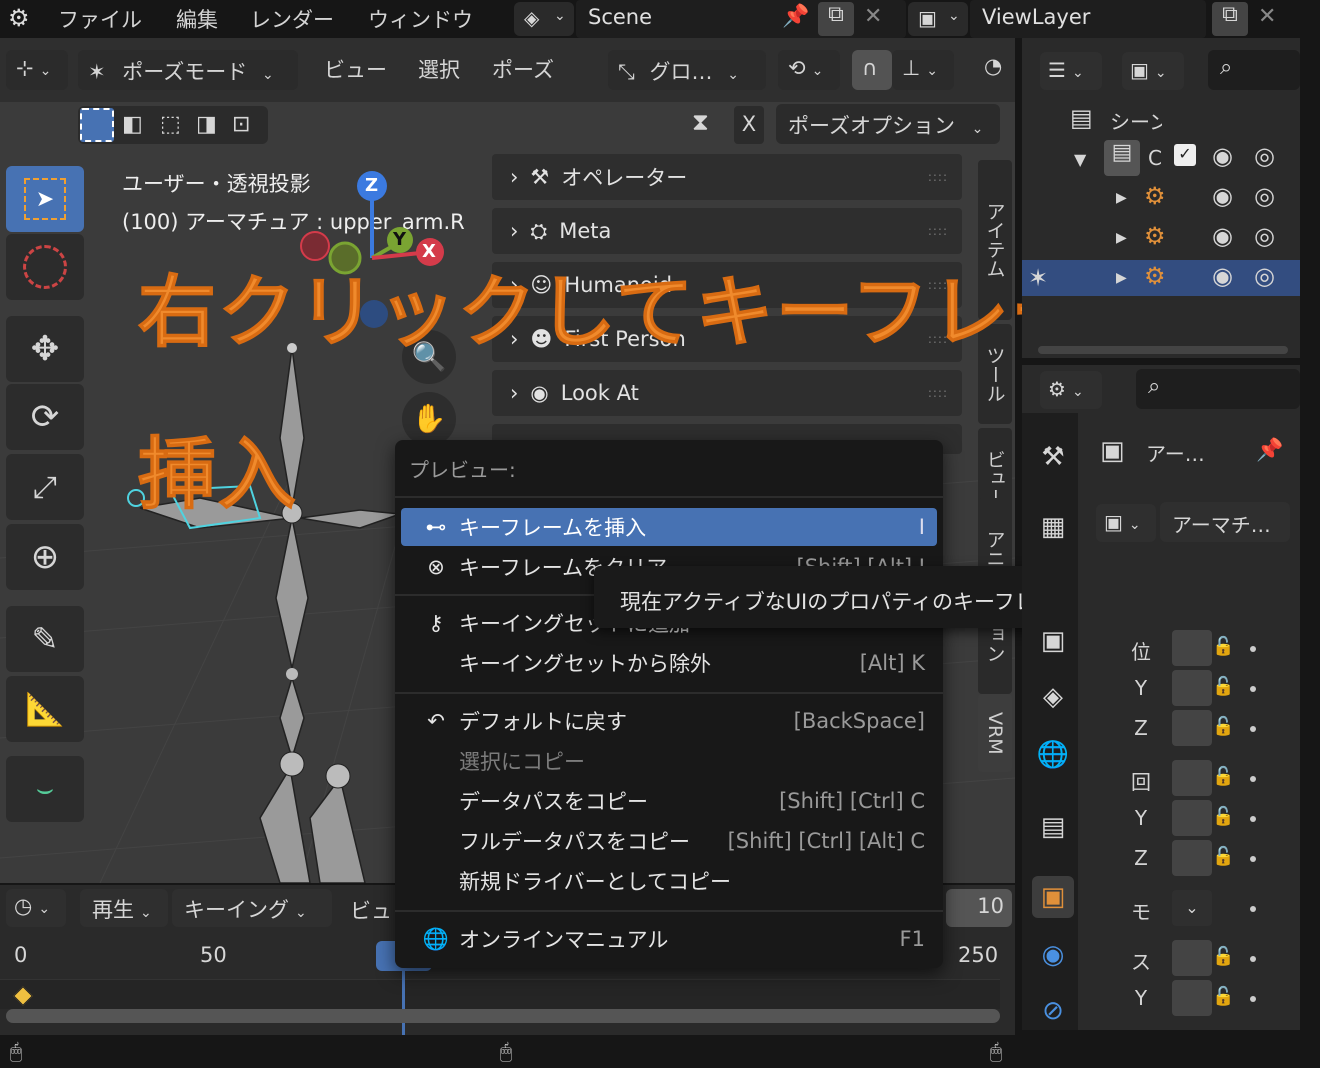  I want to click on x-mirror-toggle: X, so click(749, 125).